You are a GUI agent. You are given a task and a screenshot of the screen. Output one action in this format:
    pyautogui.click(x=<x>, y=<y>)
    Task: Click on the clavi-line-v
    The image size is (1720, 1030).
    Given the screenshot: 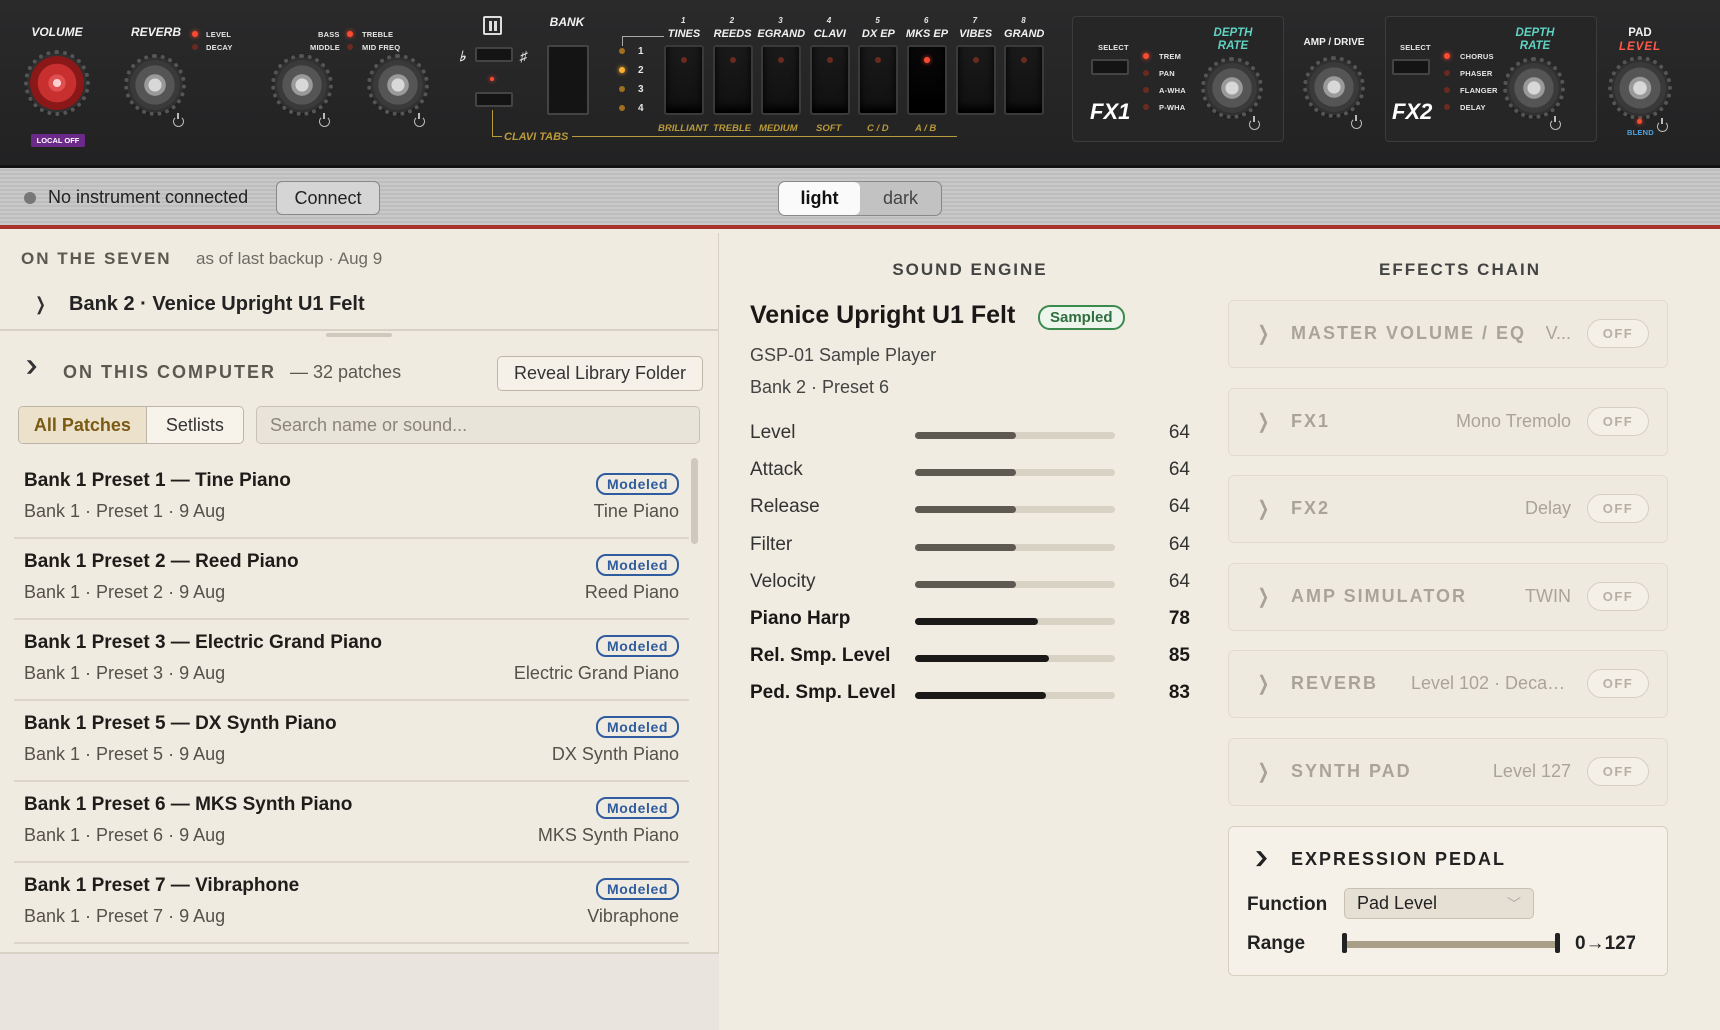 What is the action you would take?
    pyautogui.click(x=492, y=123)
    